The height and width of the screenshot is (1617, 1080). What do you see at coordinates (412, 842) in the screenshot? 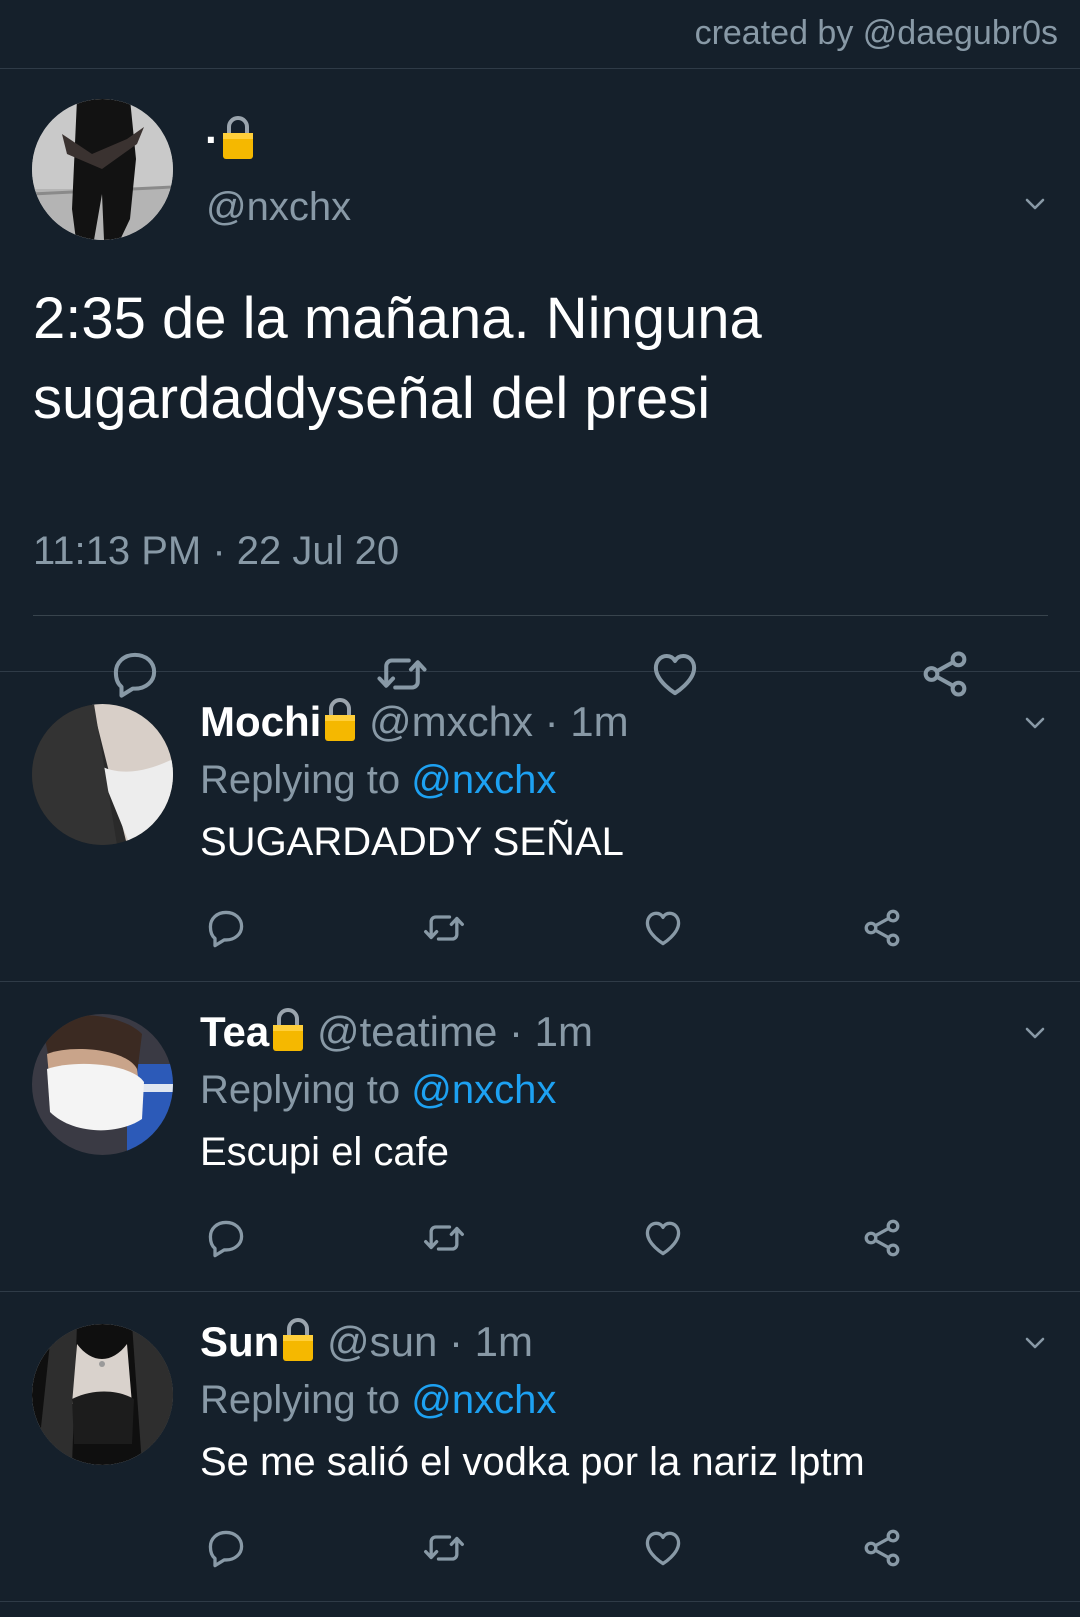
I see `reply-text: SUGARDADDY SEÑAL` at bounding box center [412, 842].